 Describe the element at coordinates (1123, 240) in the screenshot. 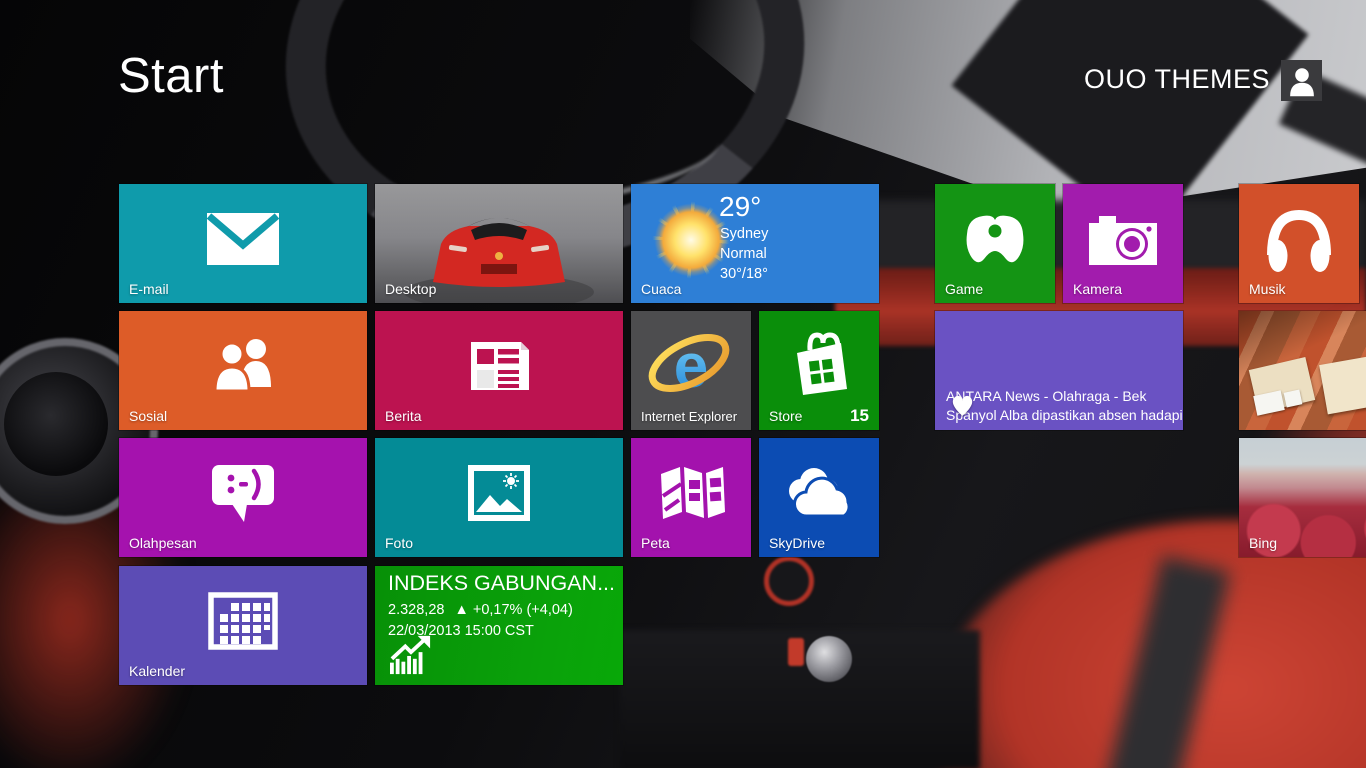

I see `camera-icon` at that location.